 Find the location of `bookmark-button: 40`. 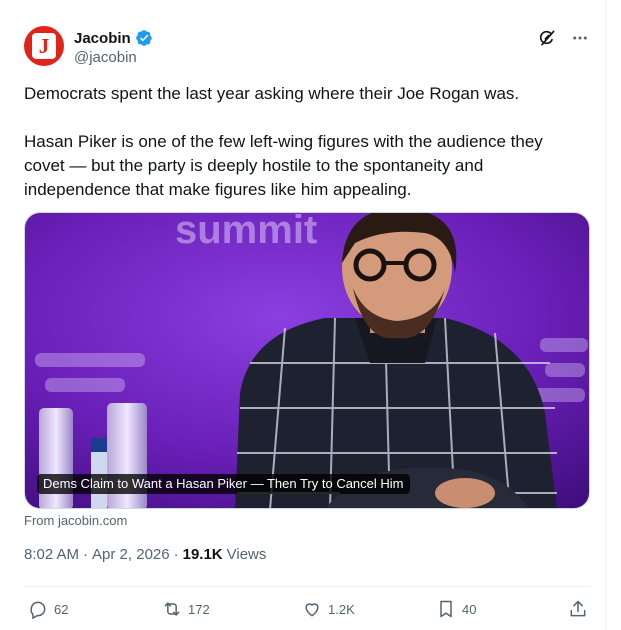

bookmark-button: 40 is located at coordinates (456, 609).